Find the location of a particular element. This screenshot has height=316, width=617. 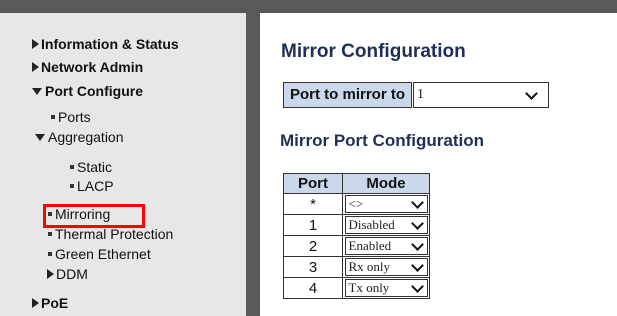

column-header-port: Port is located at coordinates (313, 183).